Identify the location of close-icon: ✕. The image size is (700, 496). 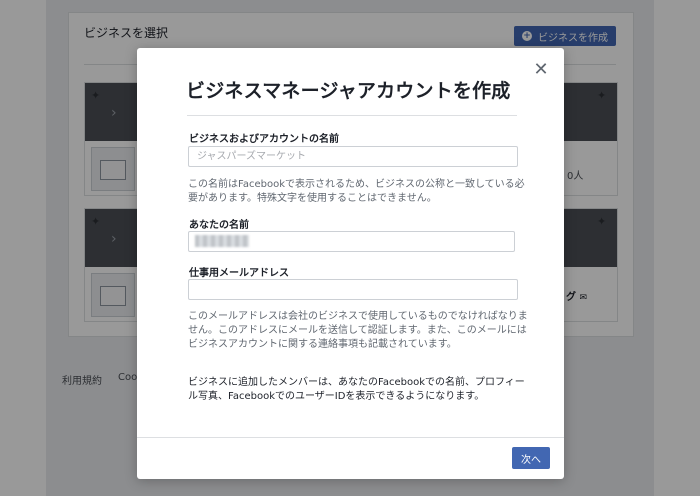
(541, 70).